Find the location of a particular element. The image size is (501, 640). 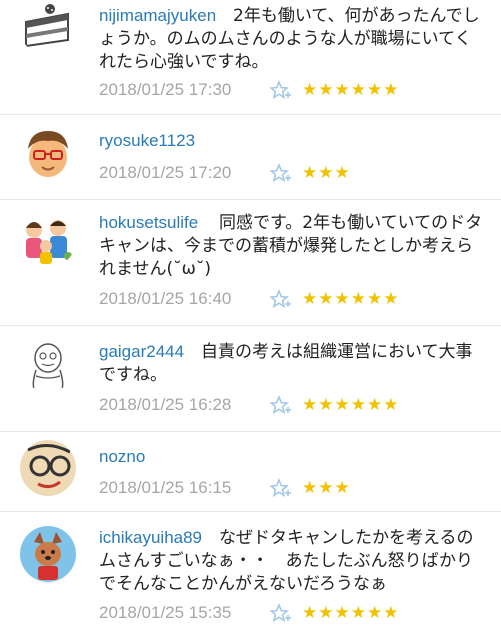

family-avatar-icon is located at coordinates (48, 240).